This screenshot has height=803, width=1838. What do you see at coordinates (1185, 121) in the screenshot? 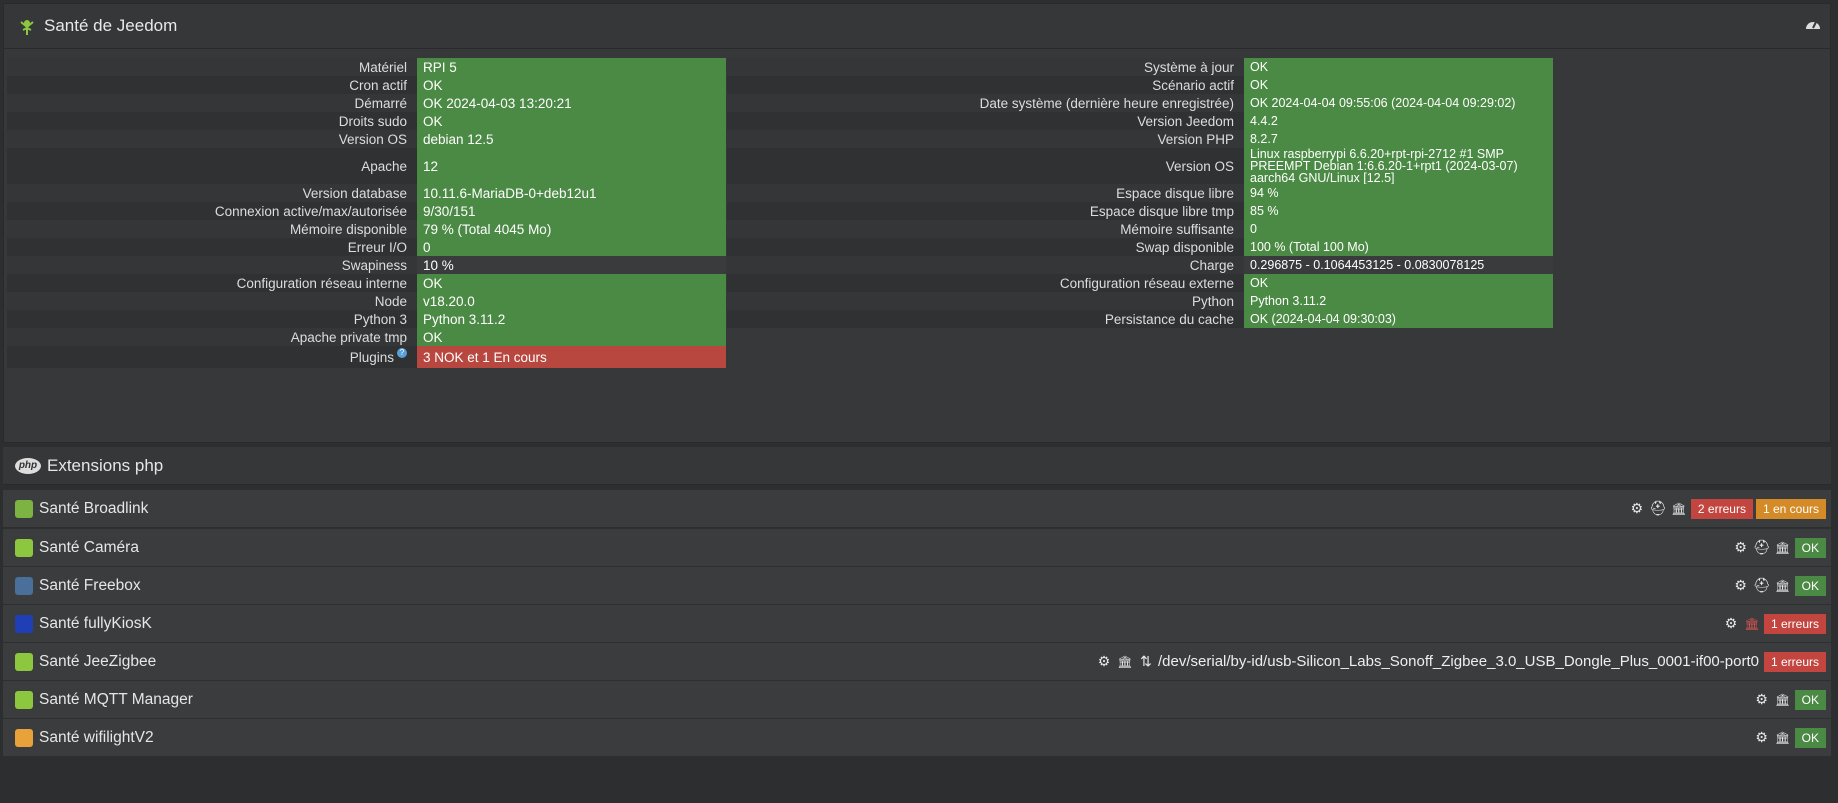
I see `health-label-text: Version Jeedom` at bounding box center [1185, 121].